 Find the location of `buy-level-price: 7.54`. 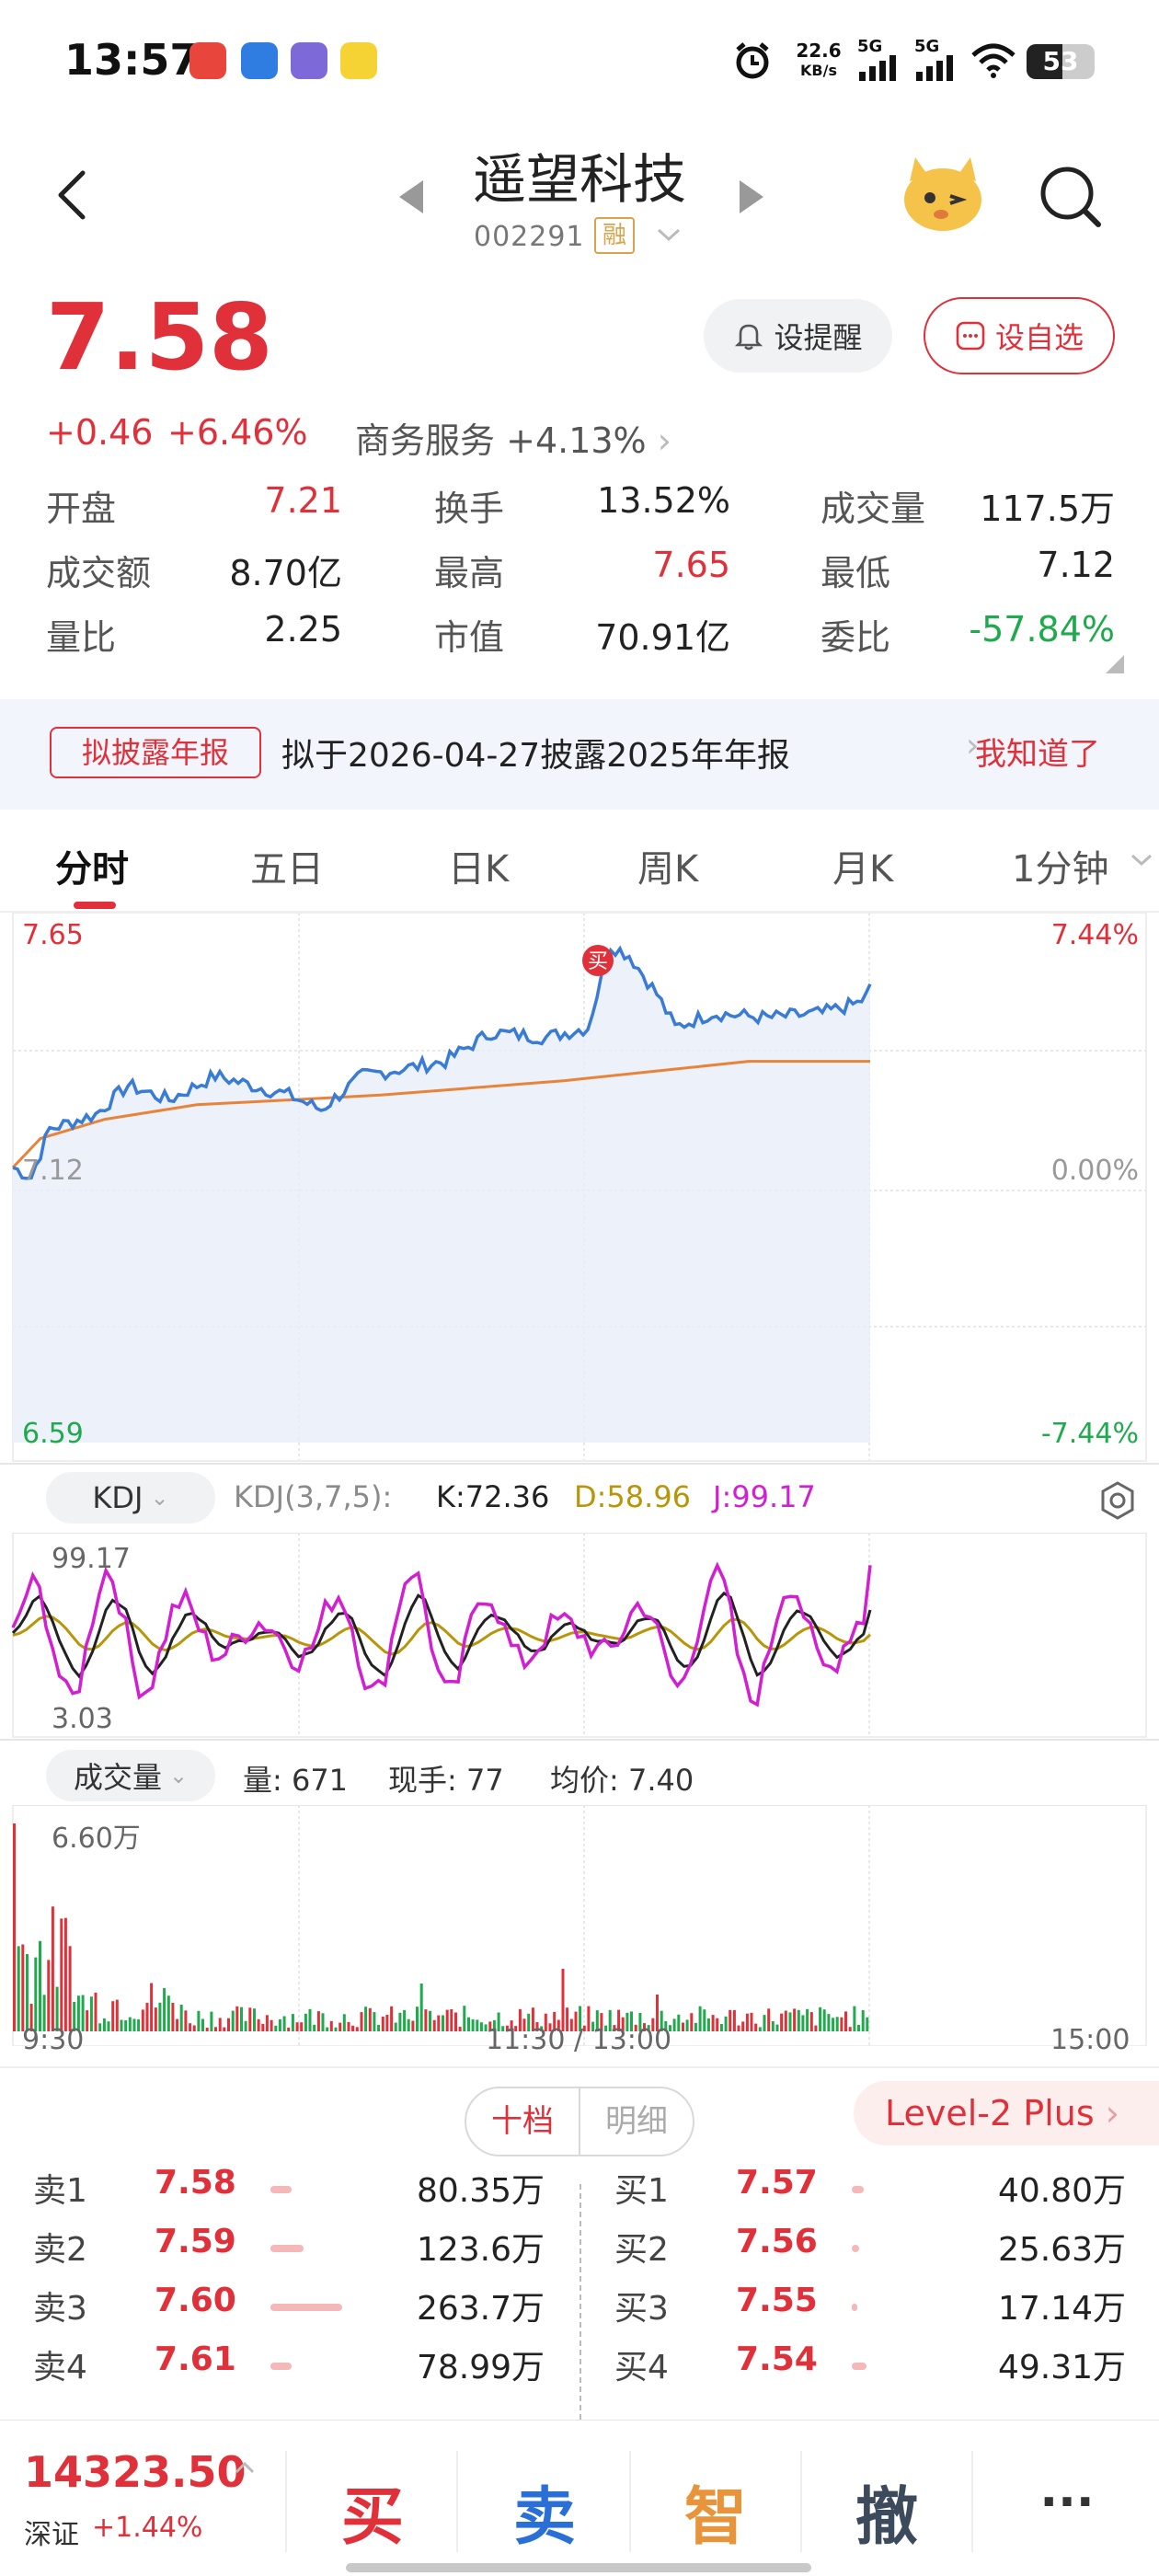

buy-level-price: 7.54 is located at coordinates (777, 2359).